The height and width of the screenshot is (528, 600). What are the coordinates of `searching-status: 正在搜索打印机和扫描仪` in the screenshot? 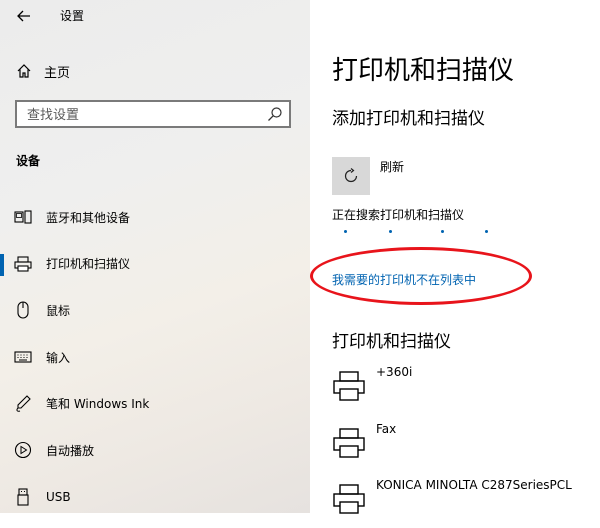 It's located at (398, 215).